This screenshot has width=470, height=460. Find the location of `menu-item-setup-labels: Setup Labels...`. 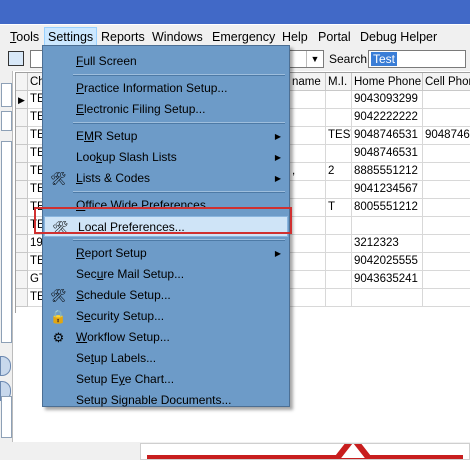

menu-item-setup-labels: Setup Labels... is located at coordinates (166, 358).